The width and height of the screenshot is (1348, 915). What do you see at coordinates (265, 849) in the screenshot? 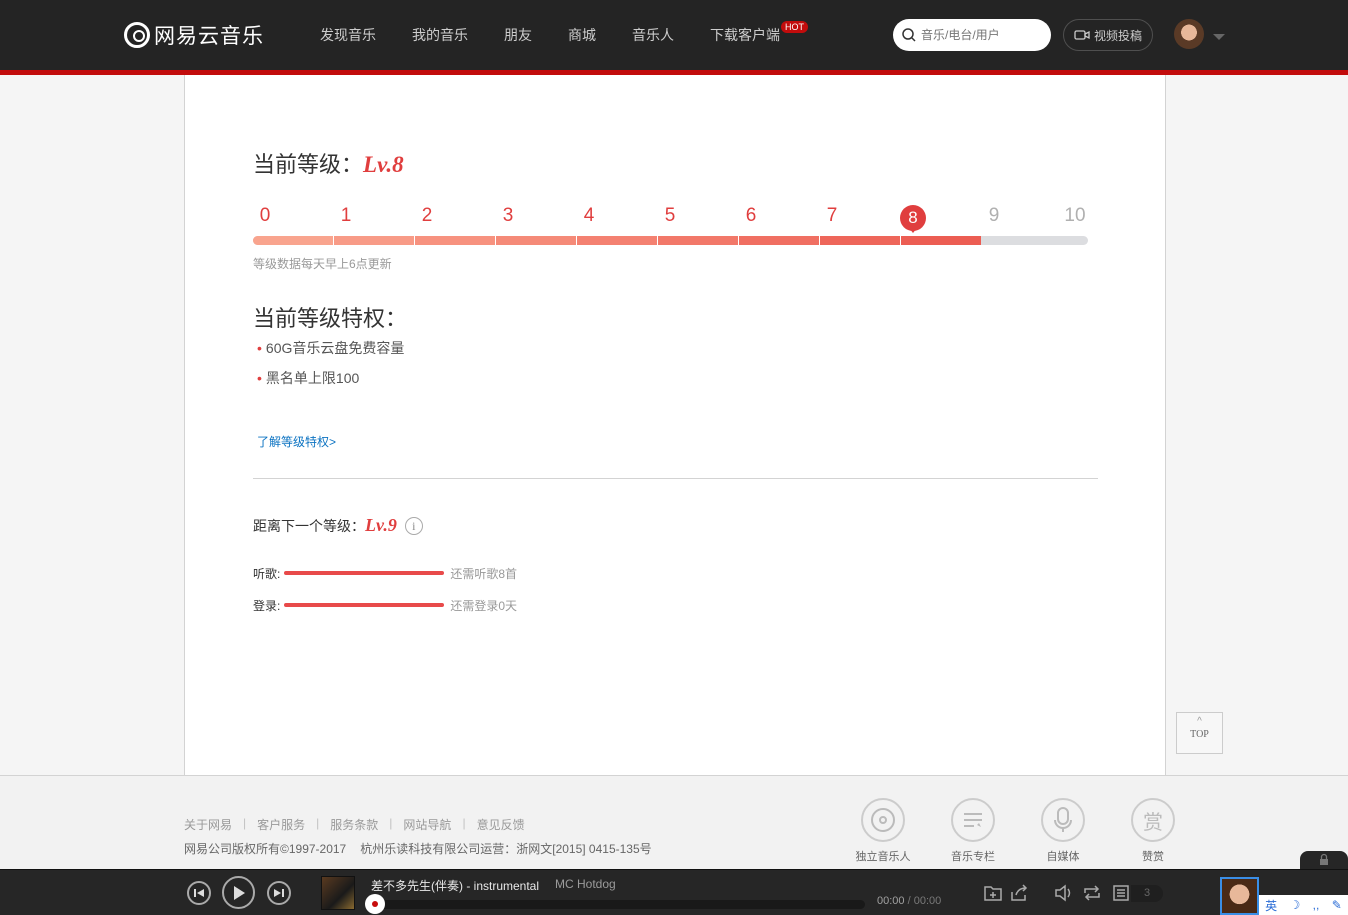
I see `copyright-text: 网易公司版权所有©1997-2017` at bounding box center [265, 849].